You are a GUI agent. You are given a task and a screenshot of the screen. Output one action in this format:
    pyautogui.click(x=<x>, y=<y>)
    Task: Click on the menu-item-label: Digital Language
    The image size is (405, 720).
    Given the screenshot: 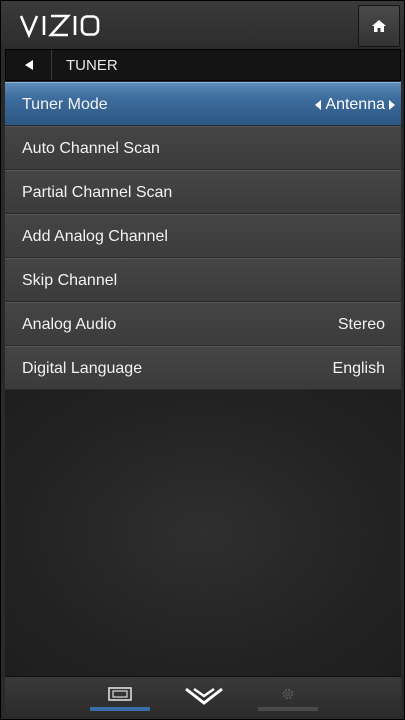 What is the action you would take?
    pyautogui.click(x=82, y=368)
    